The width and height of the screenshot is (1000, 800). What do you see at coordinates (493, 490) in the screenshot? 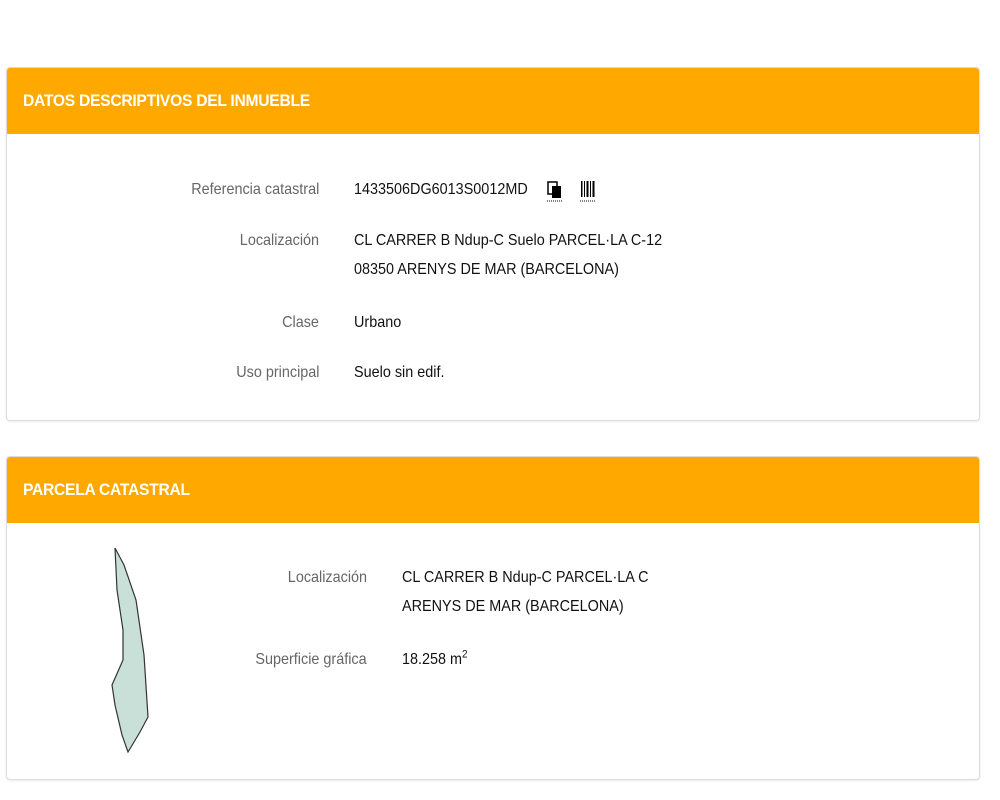
I see `parcela-header: PARCELA CATASTRAL` at bounding box center [493, 490].